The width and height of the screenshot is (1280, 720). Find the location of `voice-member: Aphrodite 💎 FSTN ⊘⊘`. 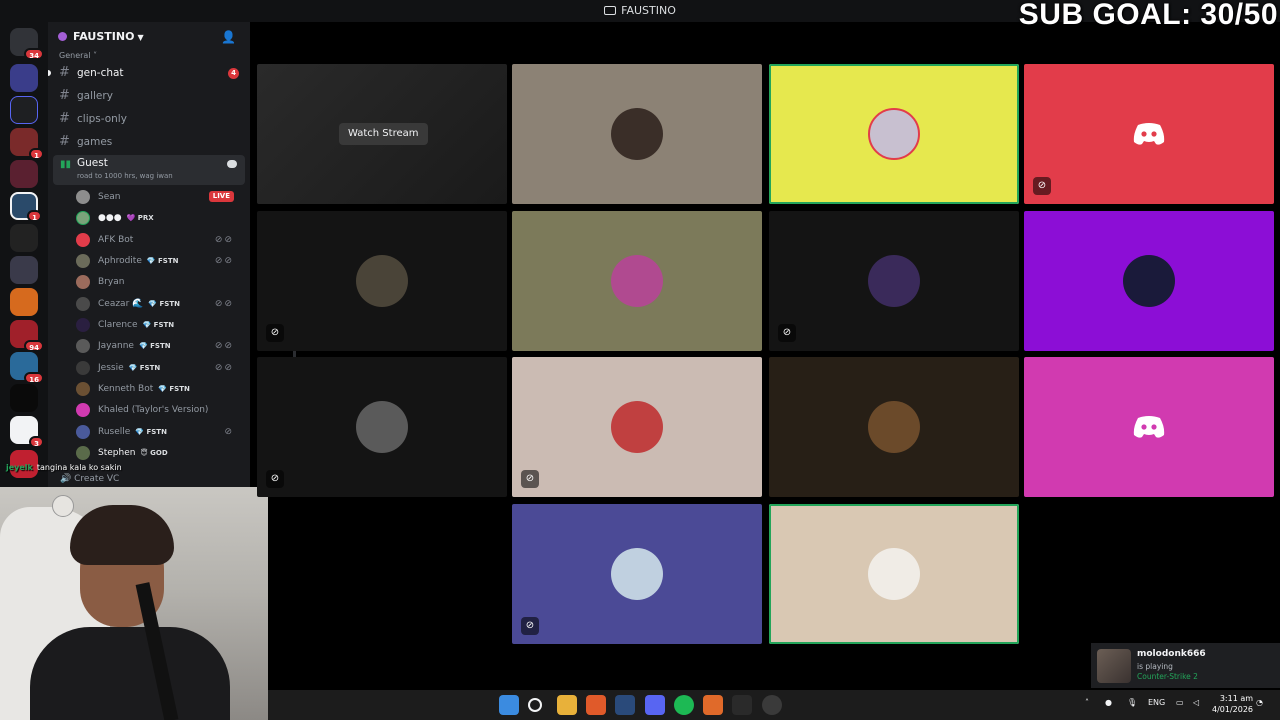

voice-member: Aphrodite 💎 FSTN ⊘⊘ is located at coordinates (160, 261).